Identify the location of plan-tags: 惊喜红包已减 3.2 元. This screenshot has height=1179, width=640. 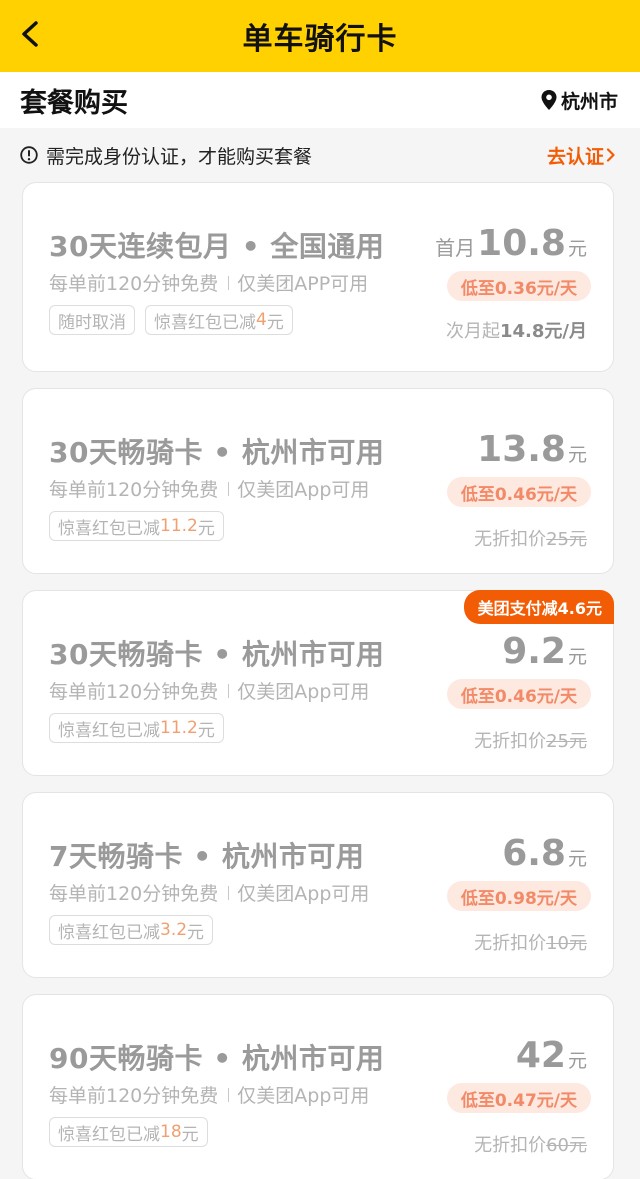
(131, 930).